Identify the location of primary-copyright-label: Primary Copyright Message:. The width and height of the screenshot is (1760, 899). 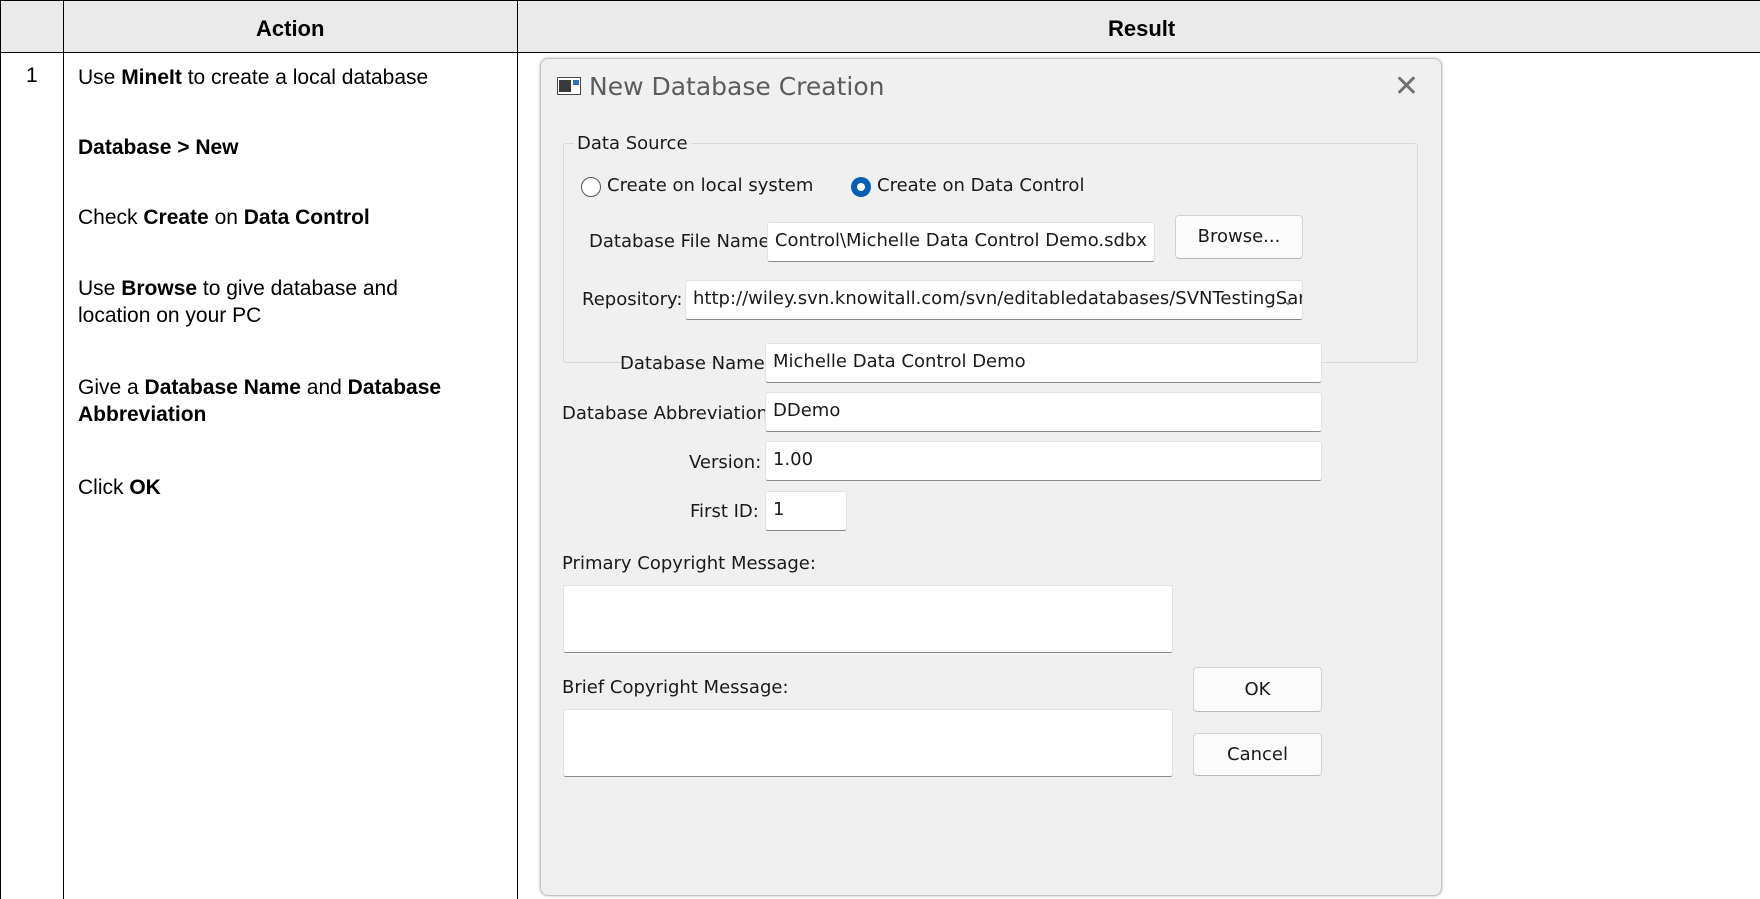
(689, 563).